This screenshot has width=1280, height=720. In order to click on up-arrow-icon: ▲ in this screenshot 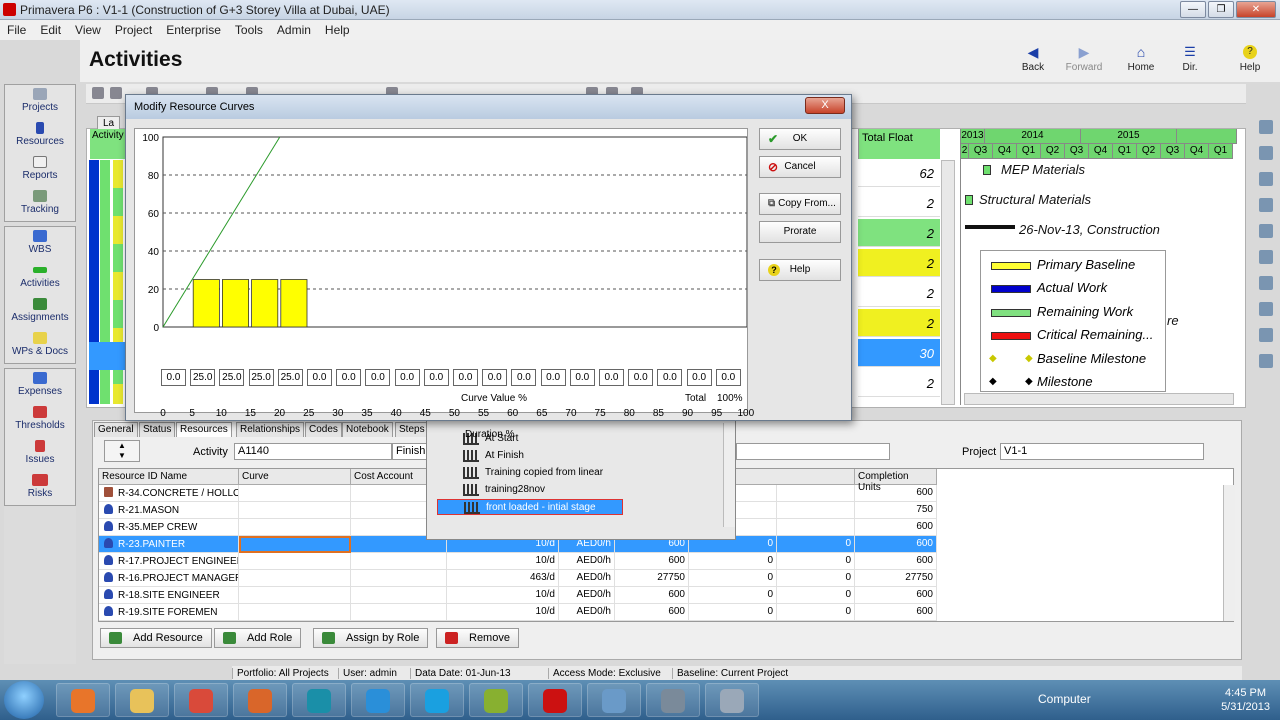, I will do `click(122, 445)`.